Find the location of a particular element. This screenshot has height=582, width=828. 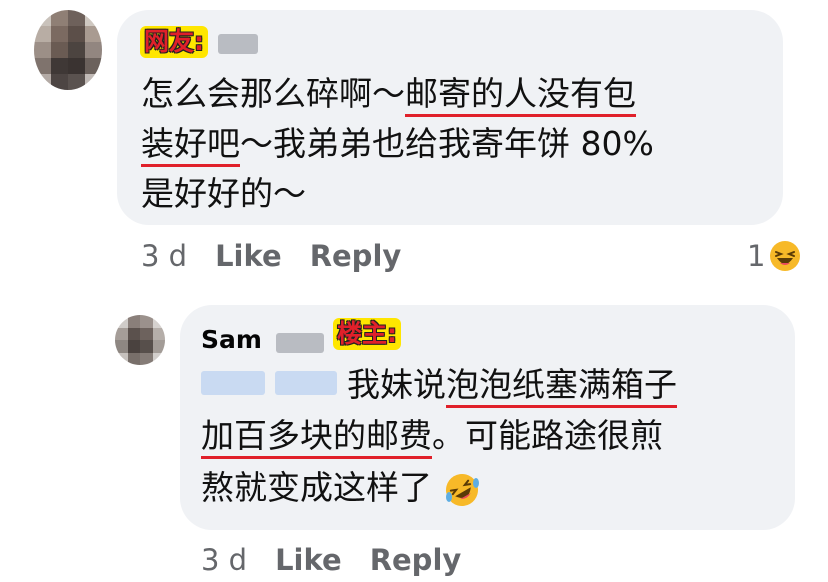

reaction-summary: 1 is located at coordinates (774, 256).